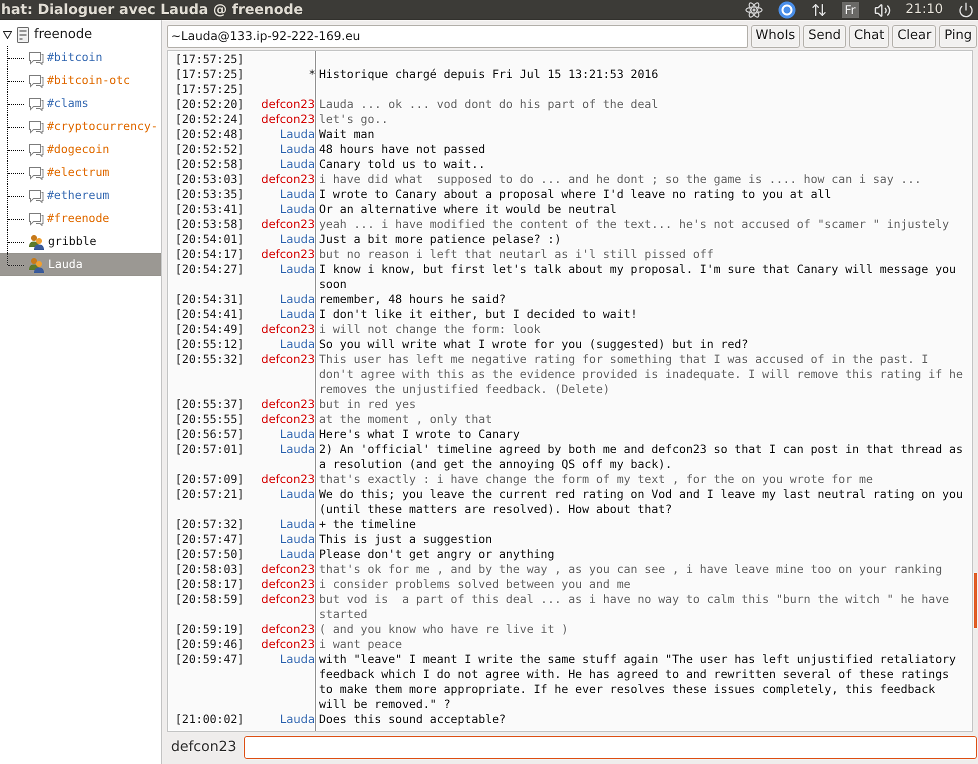  Describe the element at coordinates (914, 36) in the screenshot. I see `toolbar-button: Clear` at that location.